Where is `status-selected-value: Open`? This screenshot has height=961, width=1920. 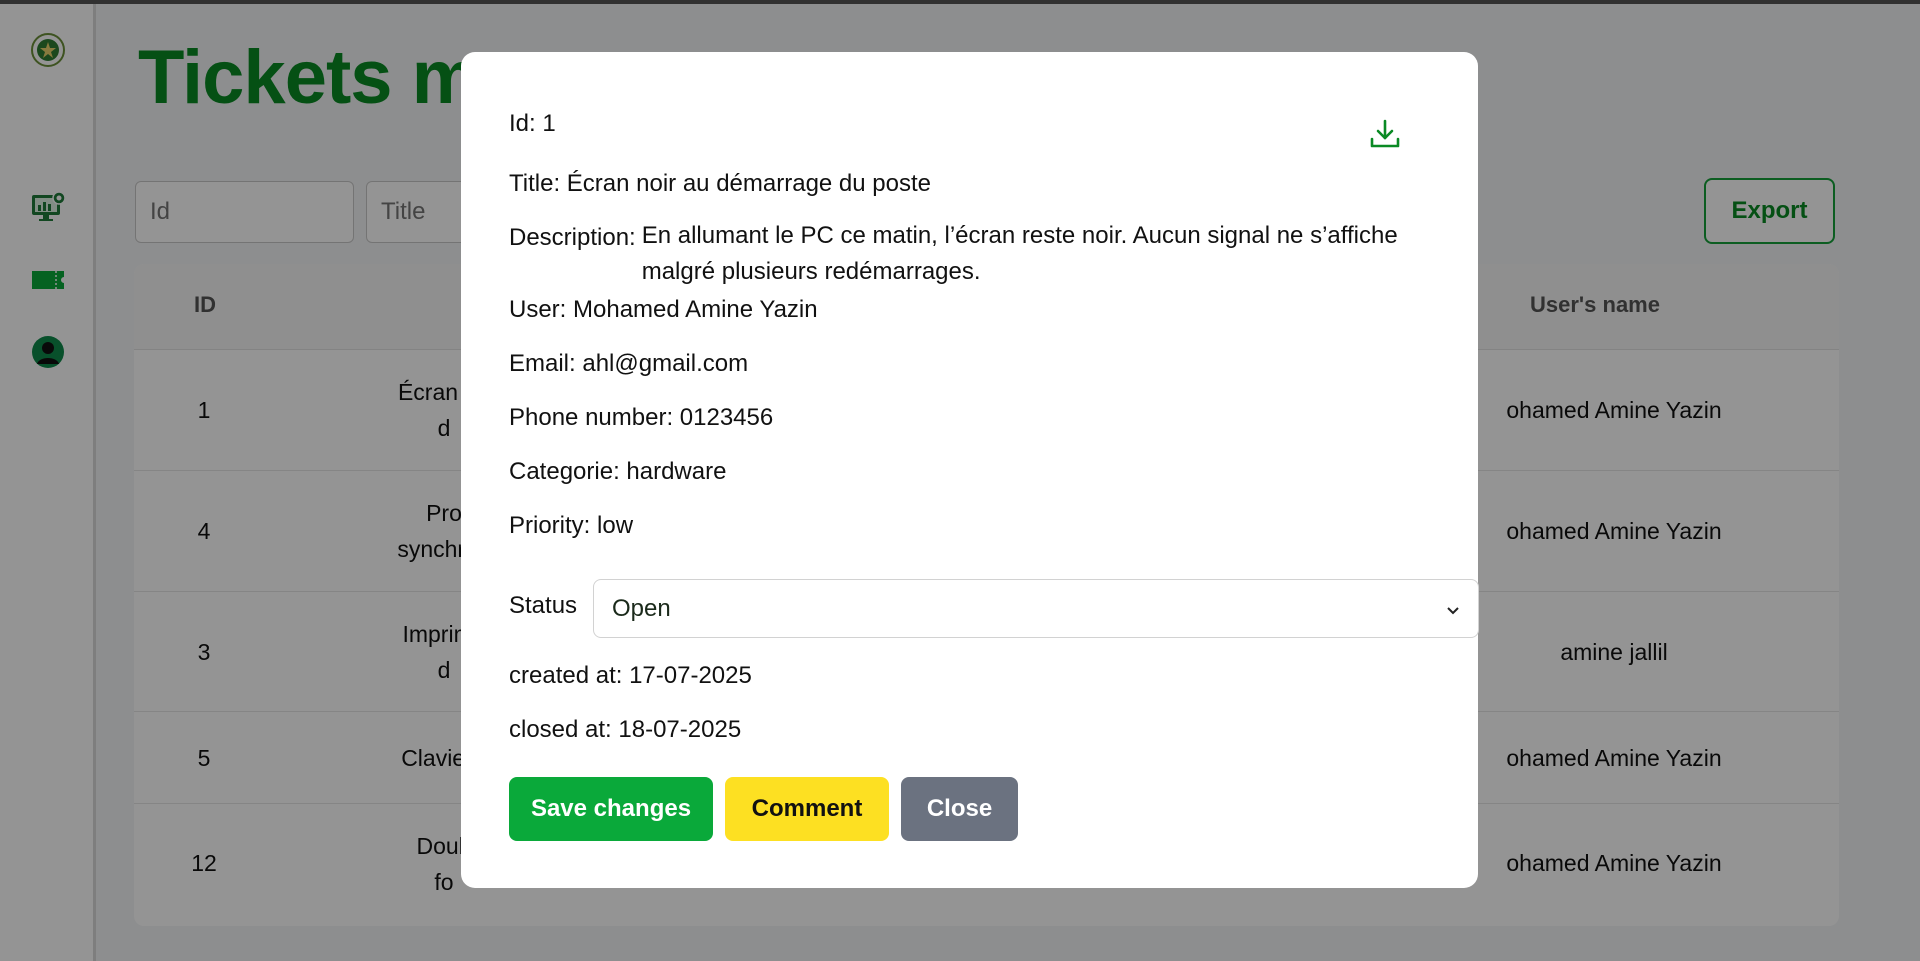 status-selected-value: Open is located at coordinates (641, 608).